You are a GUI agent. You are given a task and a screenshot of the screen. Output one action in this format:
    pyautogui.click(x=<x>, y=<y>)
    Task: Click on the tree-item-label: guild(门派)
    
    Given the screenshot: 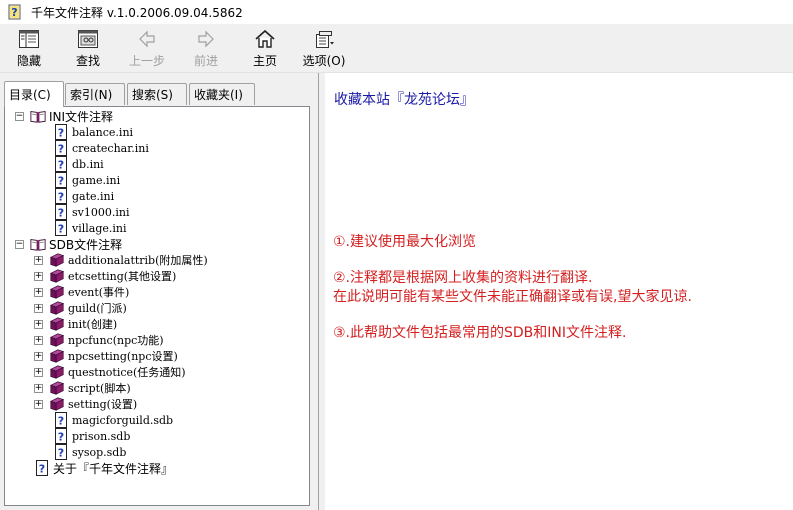 What is the action you would take?
    pyautogui.click(x=97, y=308)
    